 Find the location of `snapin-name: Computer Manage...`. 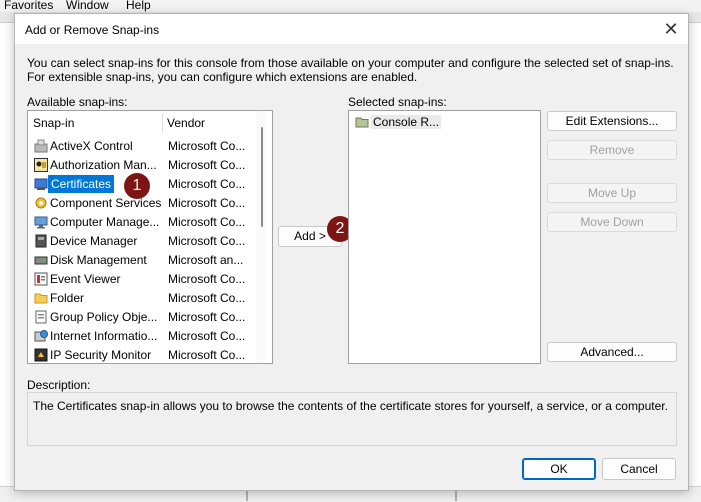

snapin-name: Computer Manage... is located at coordinates (105, 222).